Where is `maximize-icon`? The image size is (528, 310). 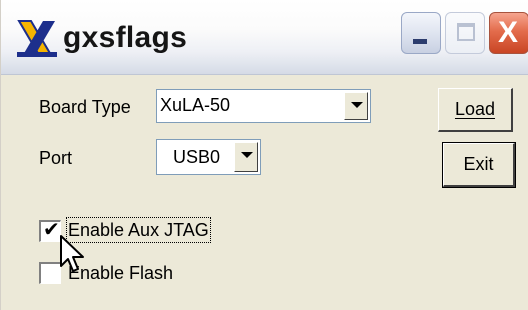
maximize-icon is located at coordinates (466, 32).